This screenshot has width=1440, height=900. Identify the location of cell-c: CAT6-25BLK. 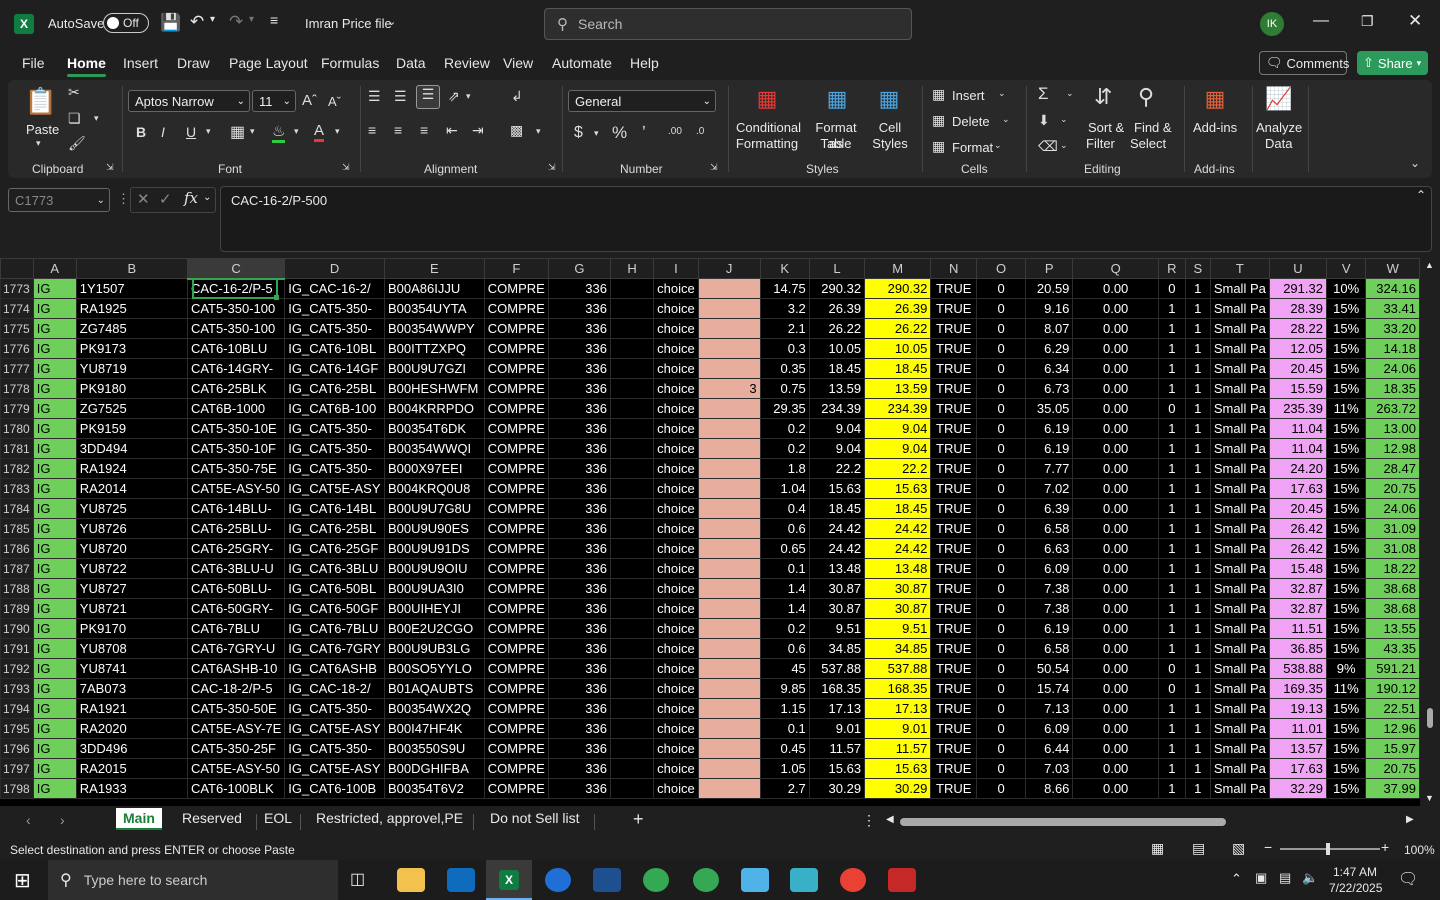
(236, 388).